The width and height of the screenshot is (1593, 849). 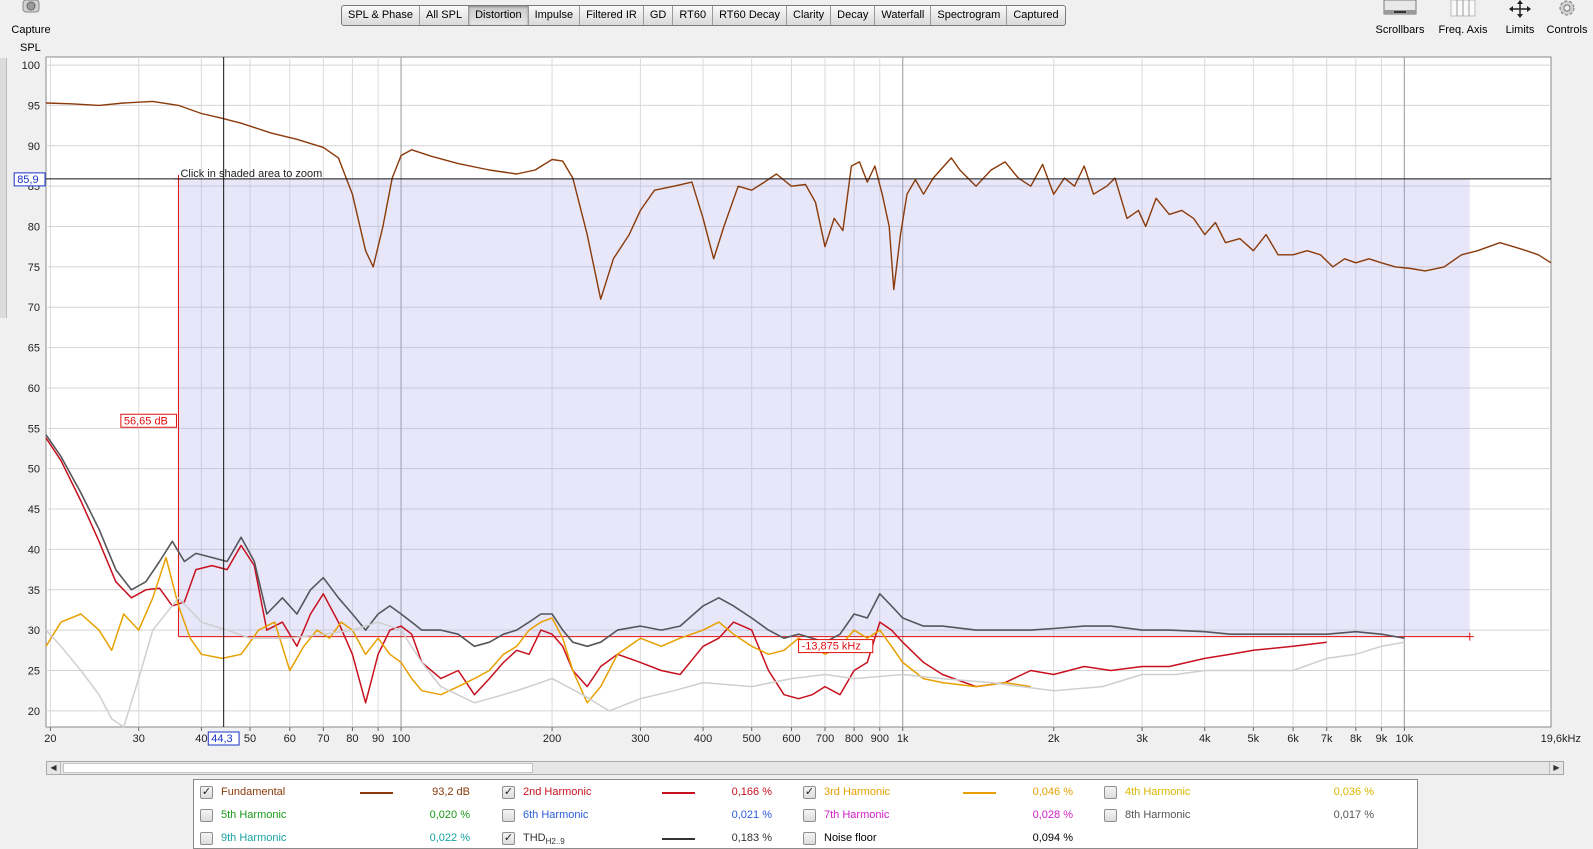 I want to click on legend-name-4th-harmonic: 4th Harmonic, so click(x=1158, y=792).